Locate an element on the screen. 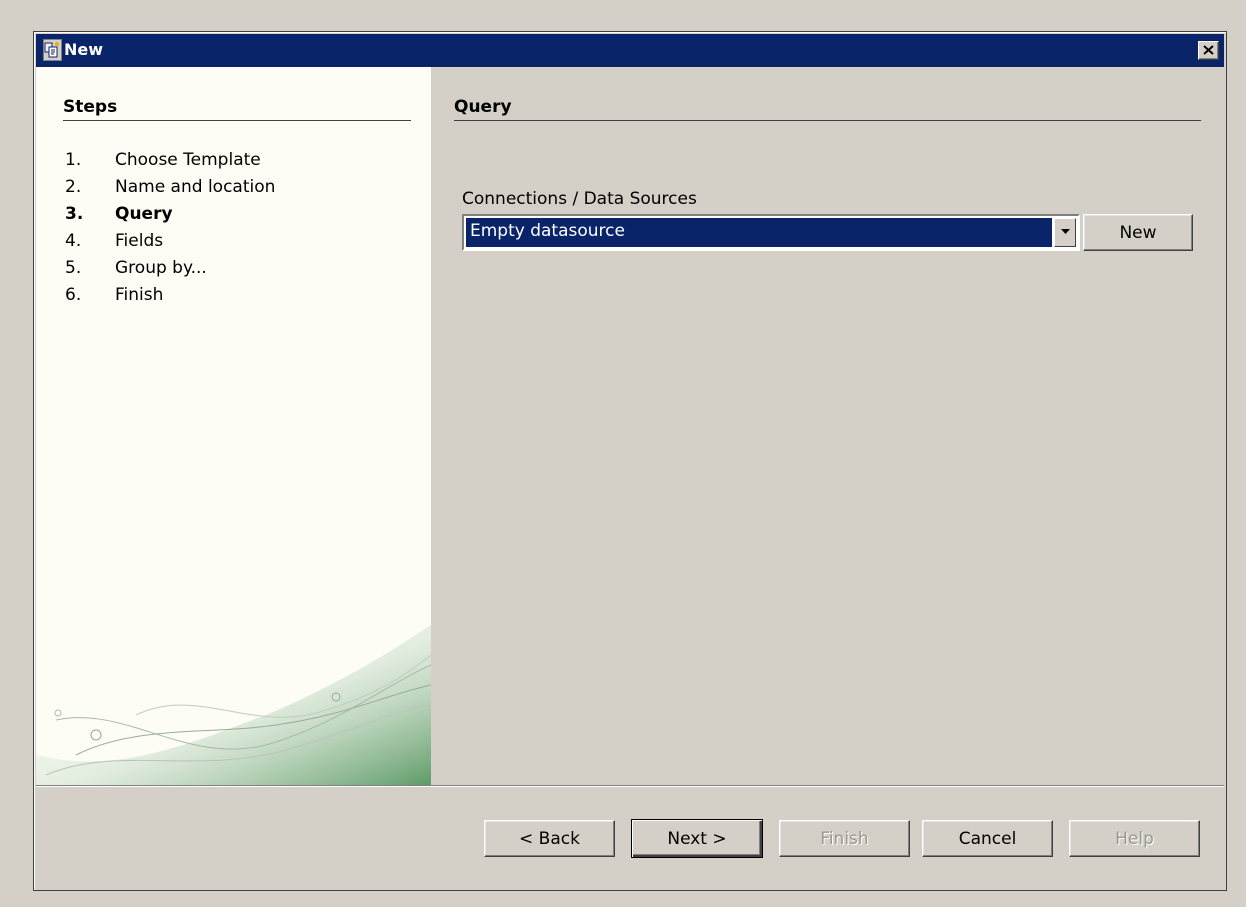  step-item-choose-template: 1. Choose Template is located at coordinates (170, 160).